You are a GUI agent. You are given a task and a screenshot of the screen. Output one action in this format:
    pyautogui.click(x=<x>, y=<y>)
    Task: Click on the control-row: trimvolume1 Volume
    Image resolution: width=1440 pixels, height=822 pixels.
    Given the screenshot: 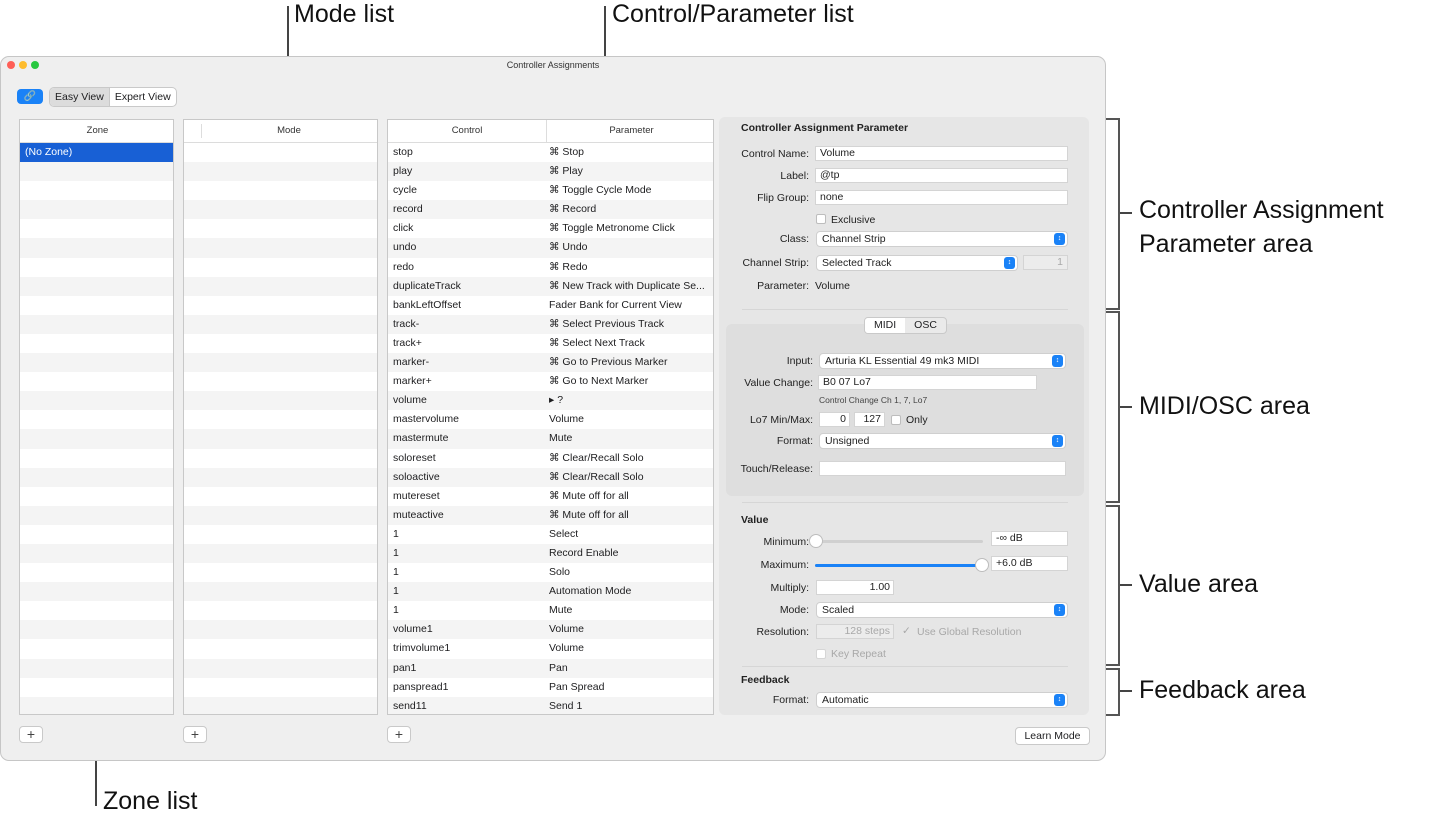 What is the action you would take?
    pyautogui.click(x=550, y=648)
    